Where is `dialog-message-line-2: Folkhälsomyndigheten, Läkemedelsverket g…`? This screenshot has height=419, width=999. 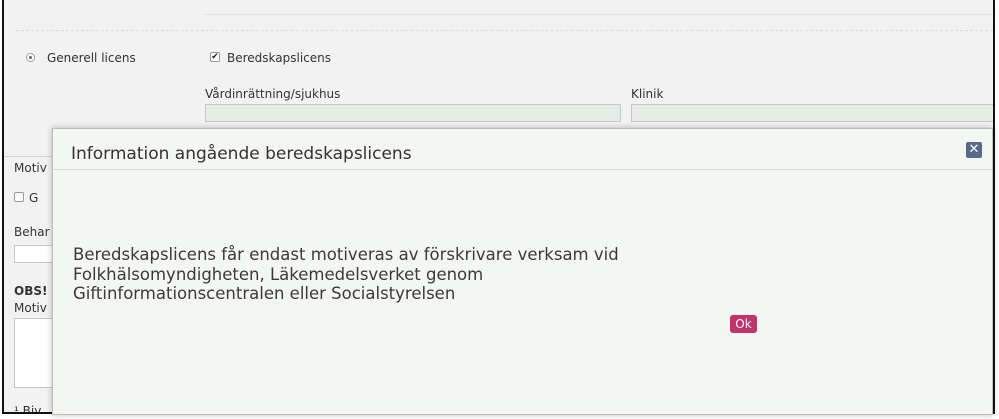 dialog-message-line-2: Folkhälsomyndigheten, Läkemedelsverket g… is located at coordinates (278, 274).